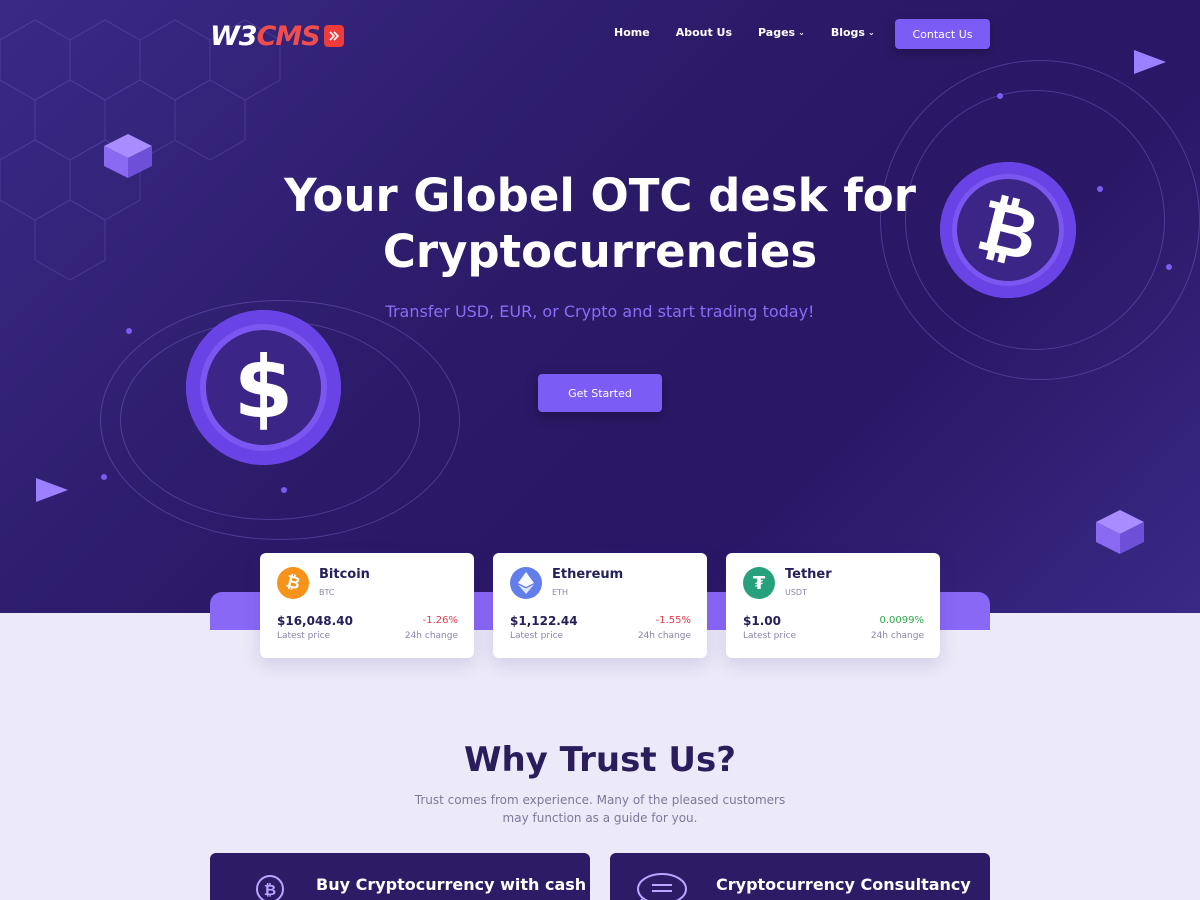 This screenshot has height=900, width=1200. Describe the element at coordinates (327, 592) in the screenshot. I see `ticker-symbol: BTC` at that location.